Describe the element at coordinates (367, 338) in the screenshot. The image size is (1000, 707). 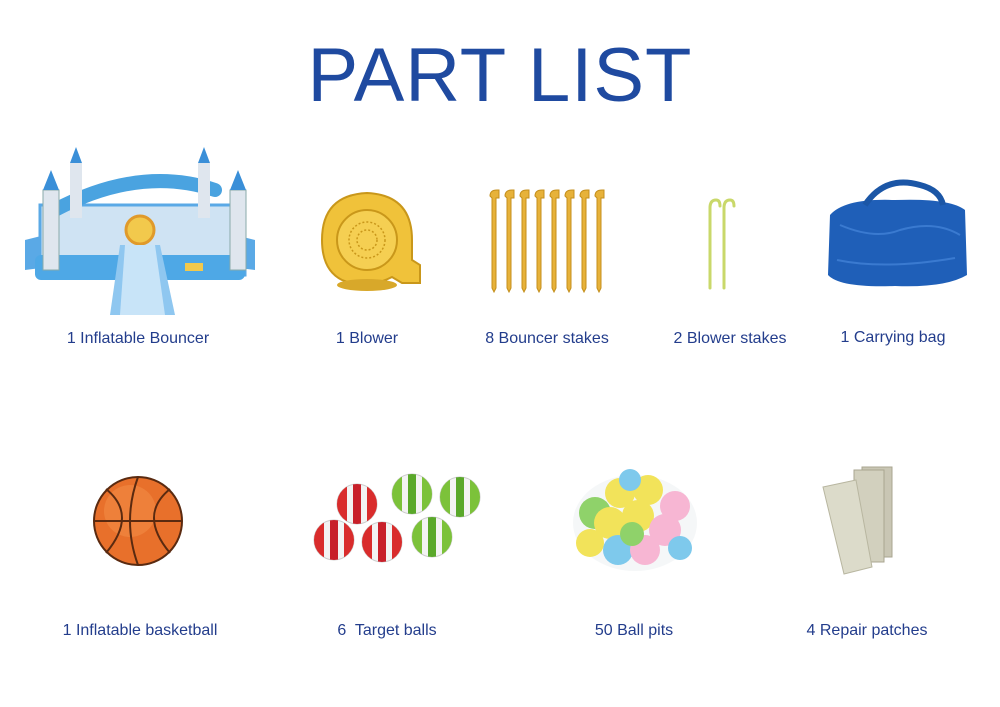
I see `item-label-blower: 1 Blower` at that location.